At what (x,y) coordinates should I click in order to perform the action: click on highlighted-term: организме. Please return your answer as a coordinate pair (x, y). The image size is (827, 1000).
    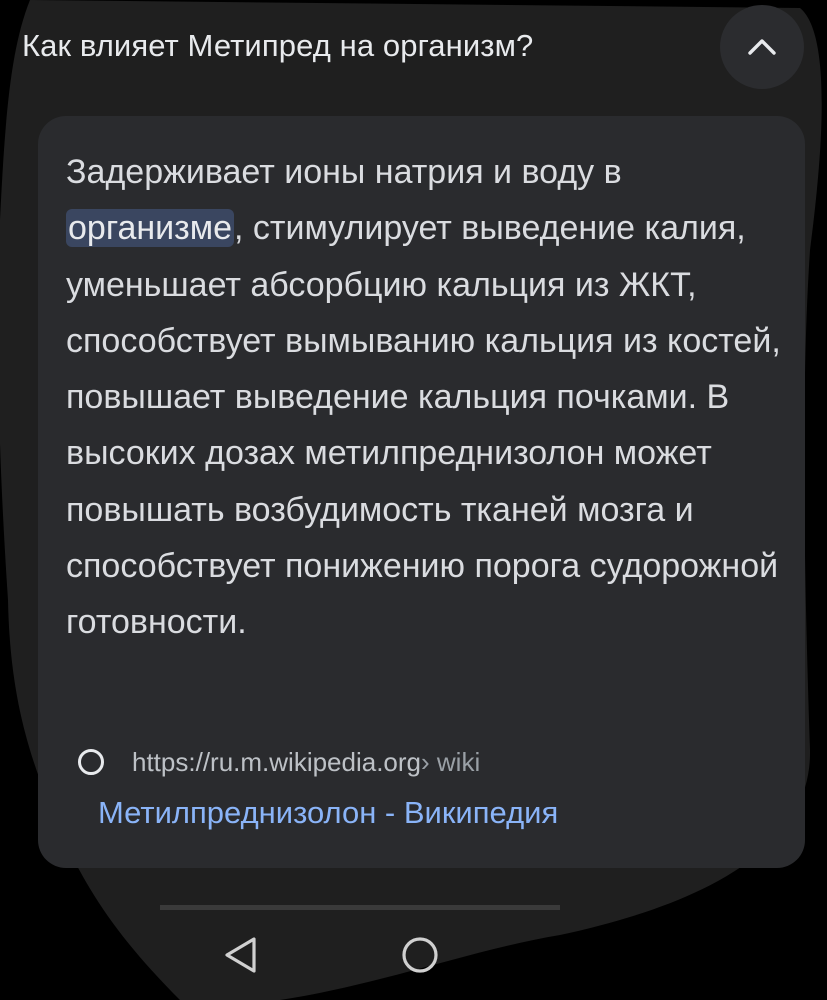
    Looking at the image, I should click on (150, 228).